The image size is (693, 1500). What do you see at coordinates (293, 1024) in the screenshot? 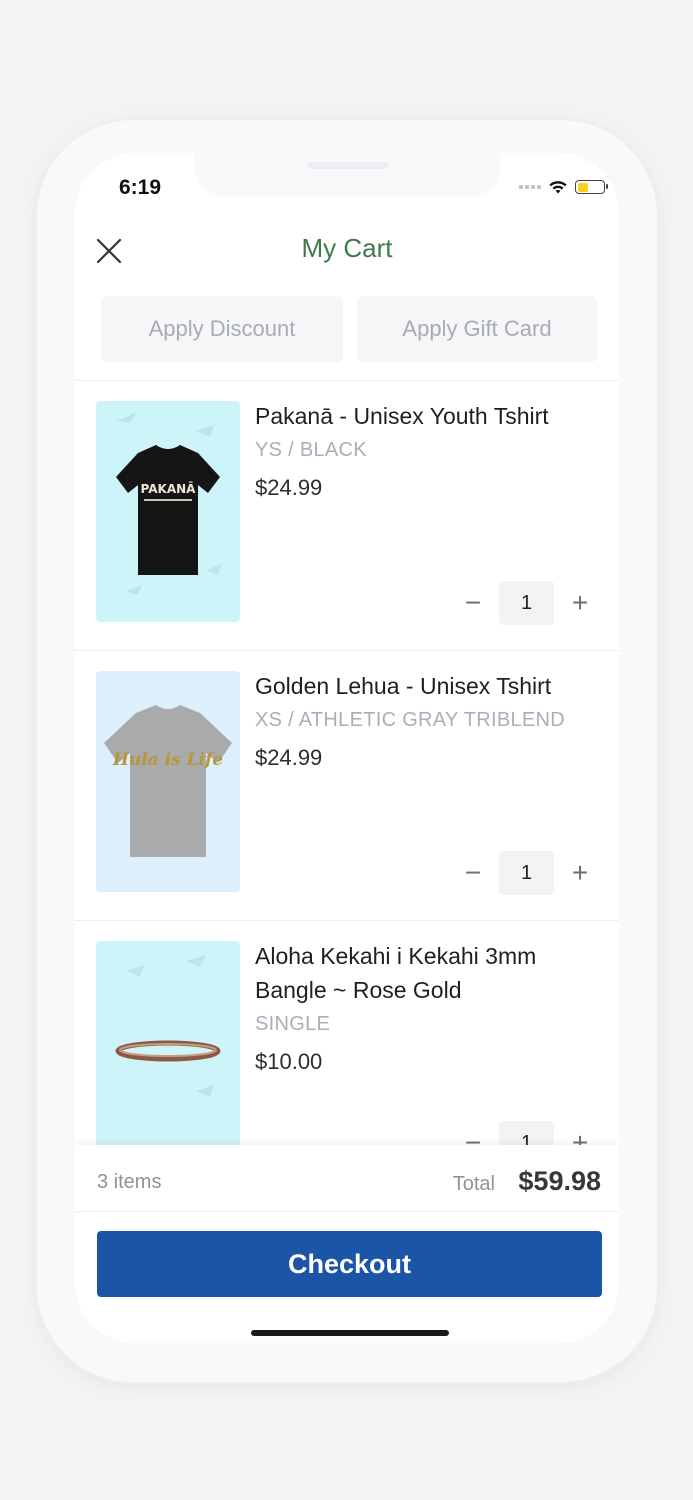
I see `item-variant: SINGLE` at bounding box center [293, 1024].